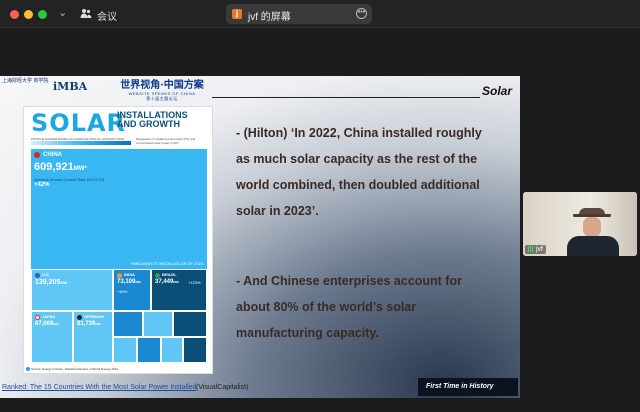  What do you see at coordinates (497, 91) in the screenshot?
I see `slide-section-title: Solar` at bounding box center [497, 91].